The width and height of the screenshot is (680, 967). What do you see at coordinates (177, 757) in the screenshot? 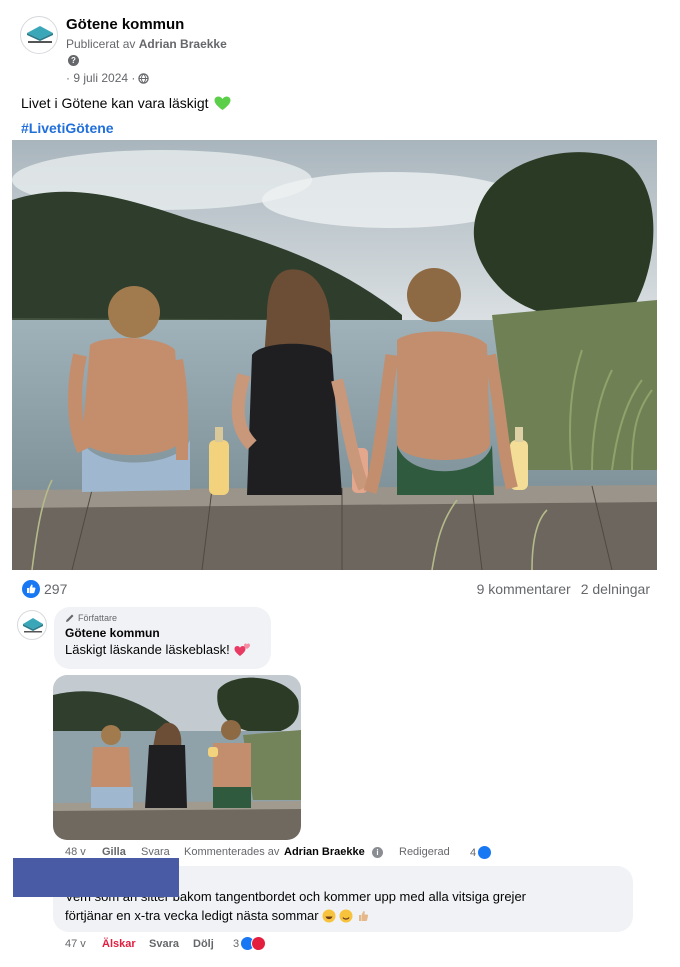
I see `comment-photo` at bounding box center [177, 757].